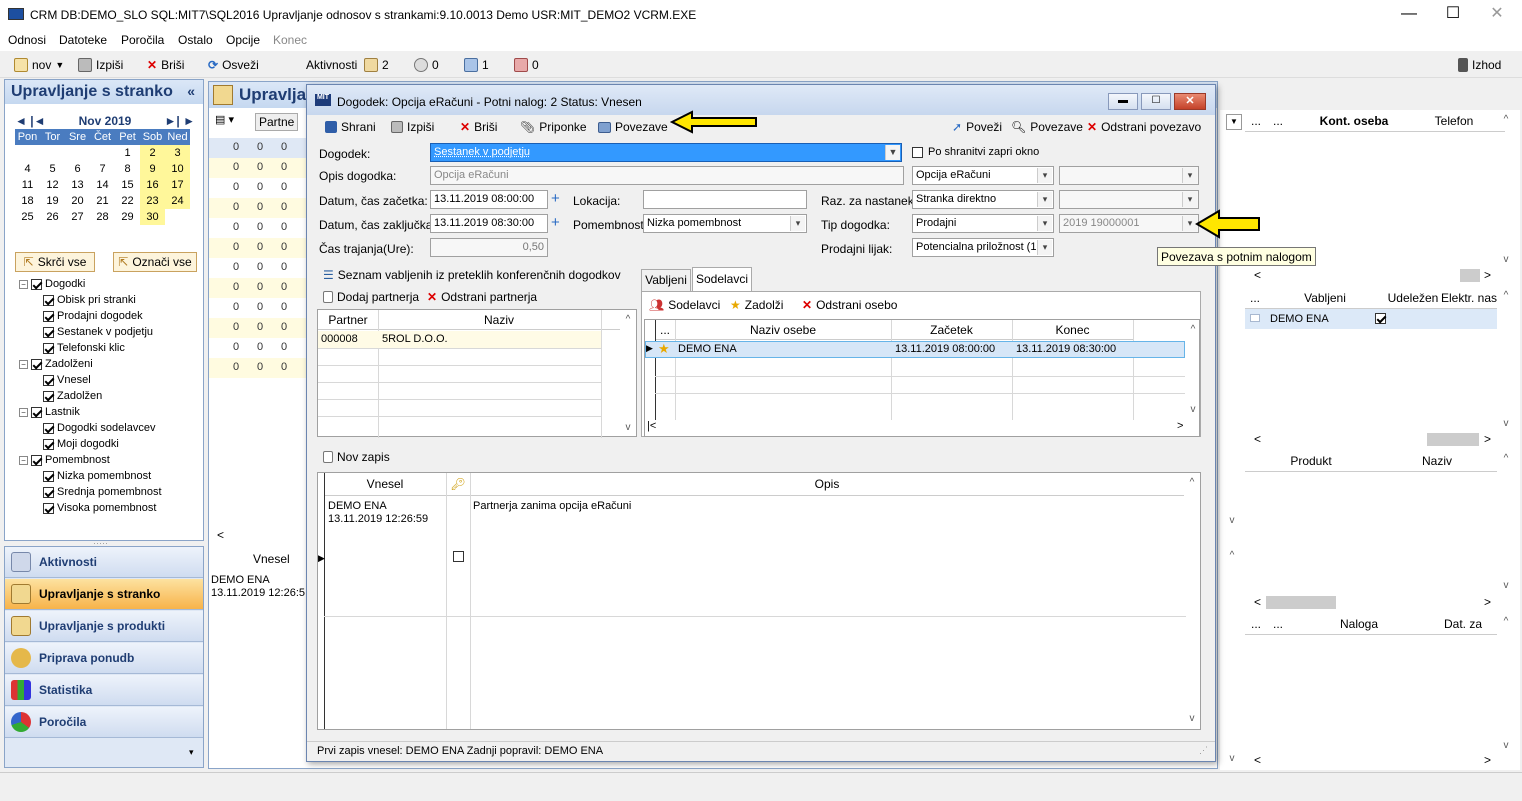 This screenshot has width=1522, height=801. What do you see at coordinates (1354, 121) in the screenshot?
I see `contact-person-header: Kont. oseba` at bounding box center [1354, 121].